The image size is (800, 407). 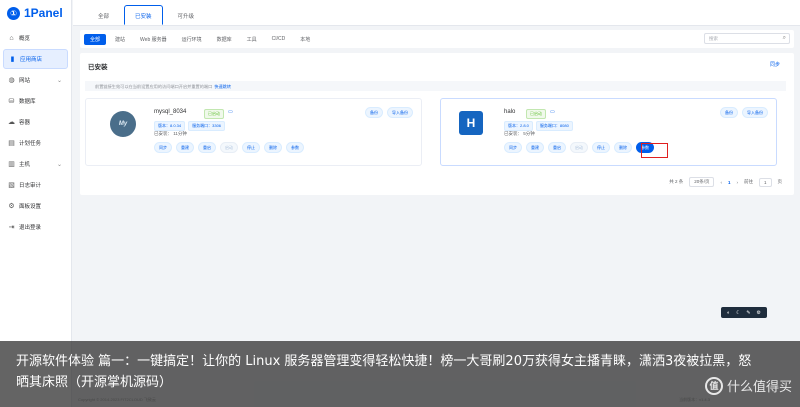 I want to click on sidebar-item-label: 网站, so click(x=25, y=81).